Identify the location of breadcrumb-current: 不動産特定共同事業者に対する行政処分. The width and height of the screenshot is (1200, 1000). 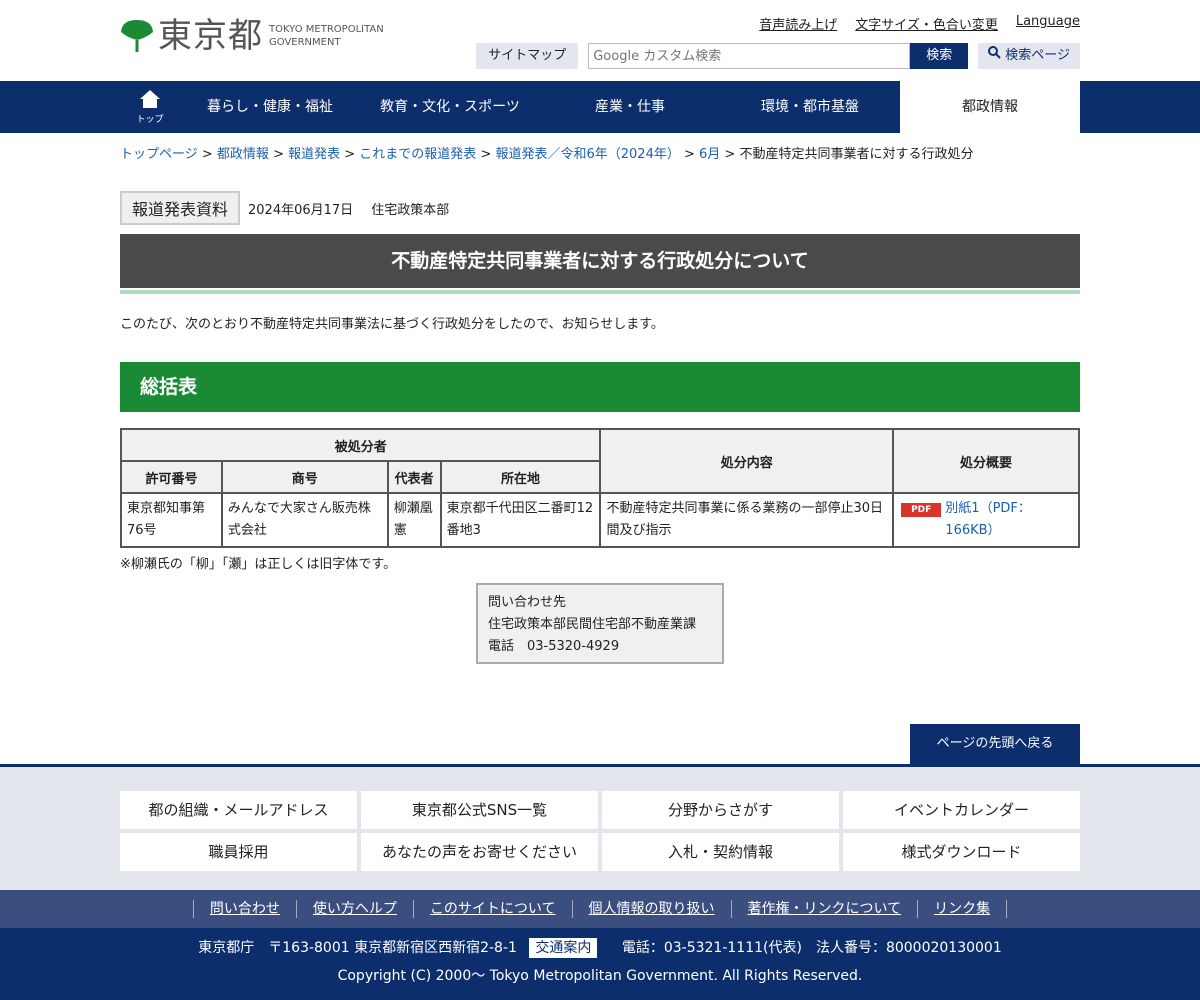
(856, 154).